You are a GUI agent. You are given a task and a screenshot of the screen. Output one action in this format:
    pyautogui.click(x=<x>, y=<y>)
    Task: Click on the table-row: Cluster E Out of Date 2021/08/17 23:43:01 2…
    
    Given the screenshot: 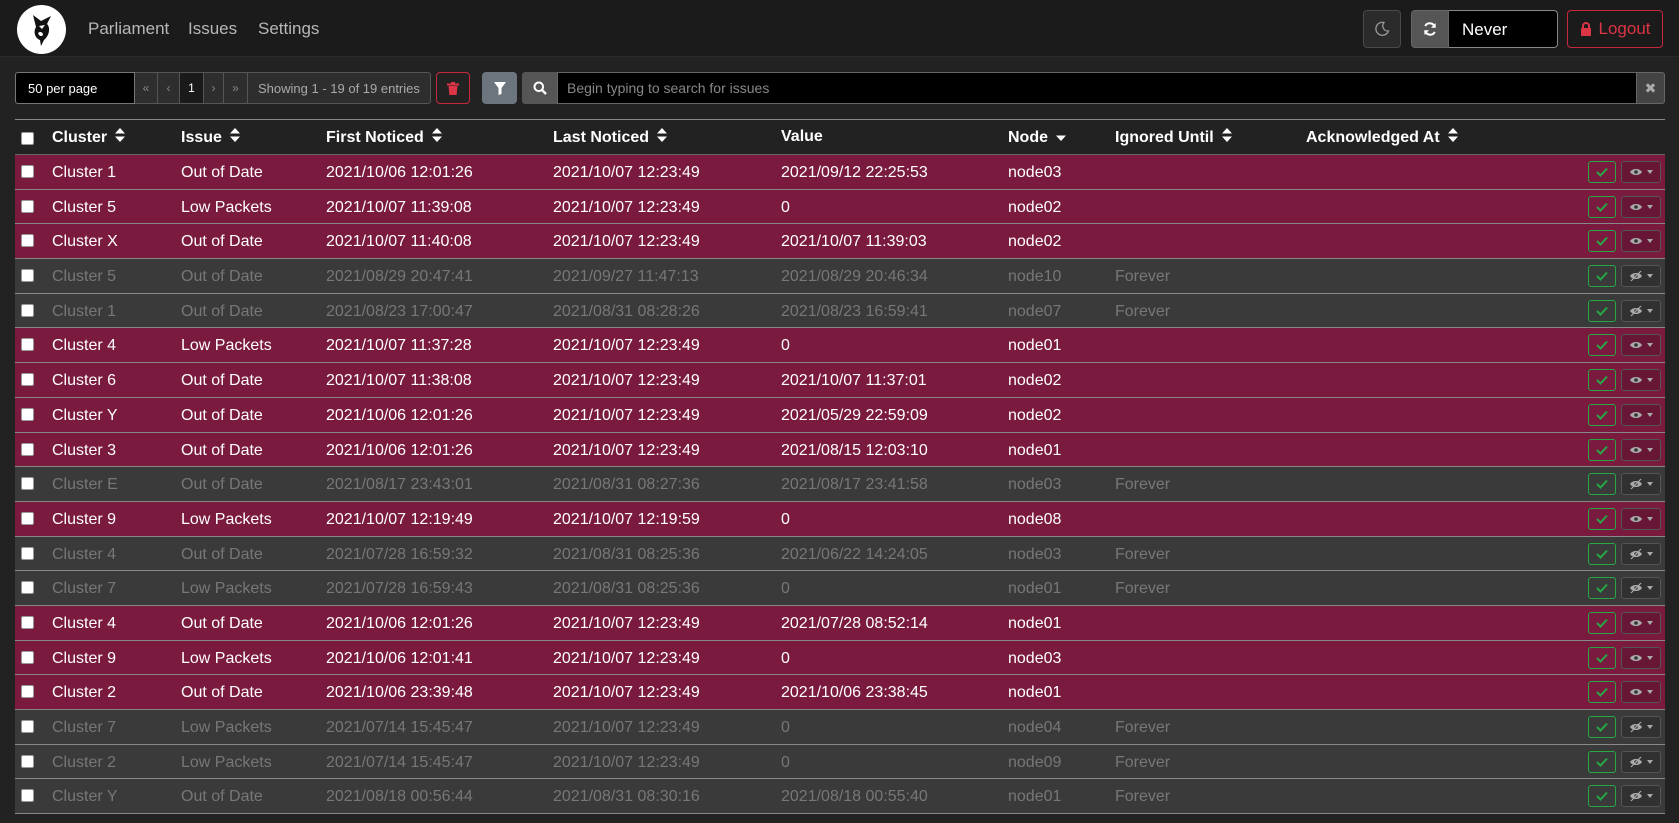 What is the action you would take?
    pyautogui.click(x=840, y=484)
    